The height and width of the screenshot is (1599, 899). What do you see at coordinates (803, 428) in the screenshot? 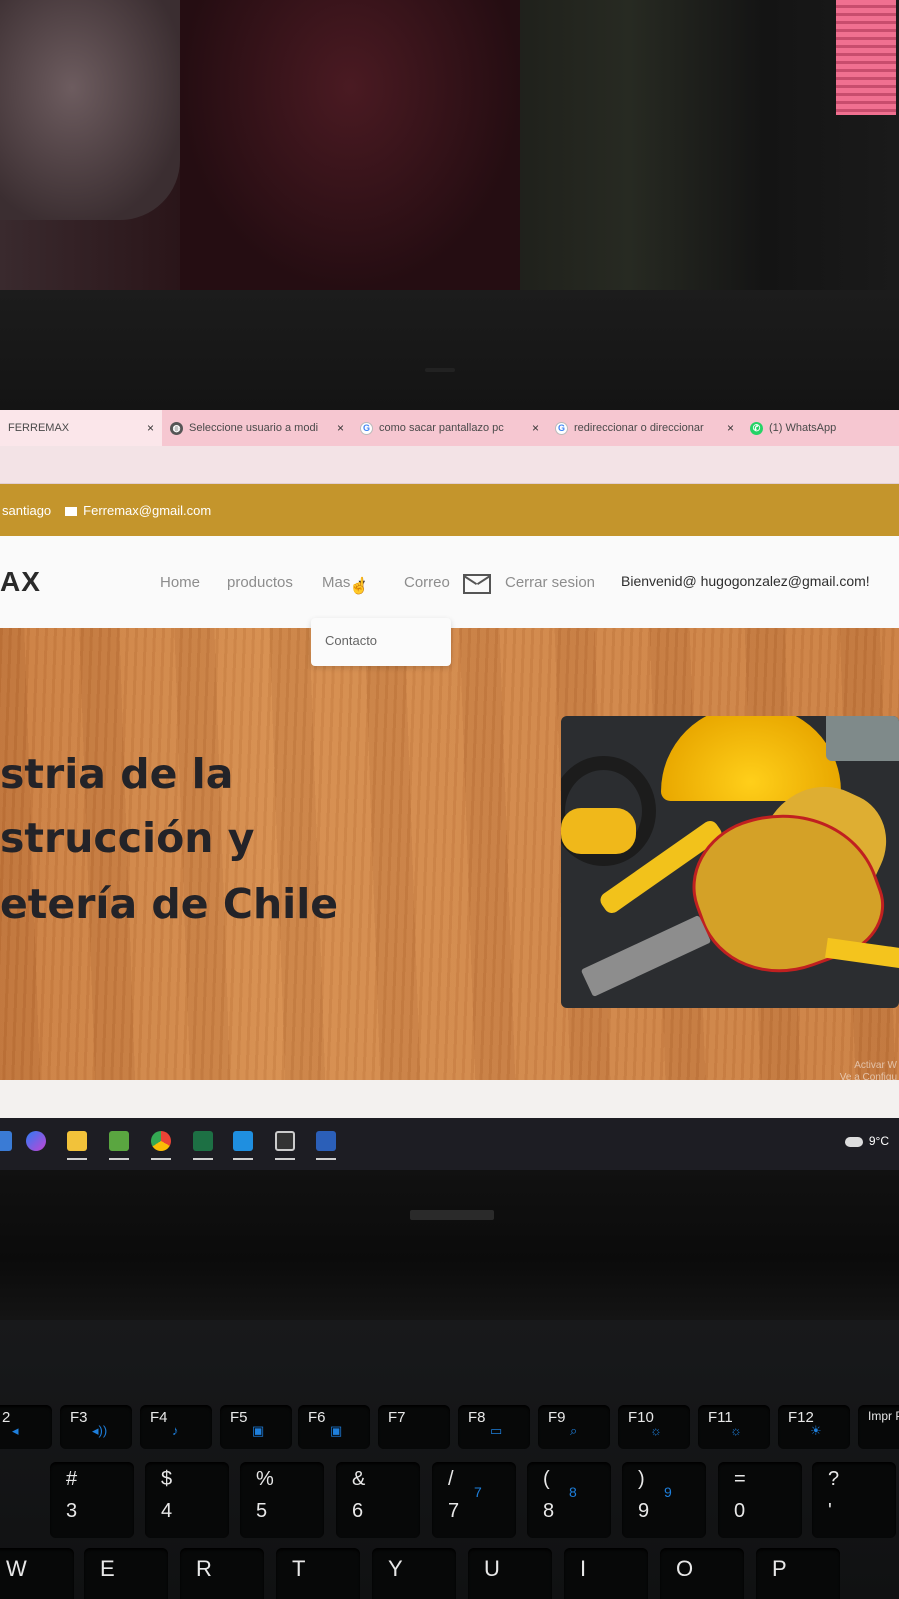
I see `tab-title: (1) WhatsApp` at bounding box center [803, 428].